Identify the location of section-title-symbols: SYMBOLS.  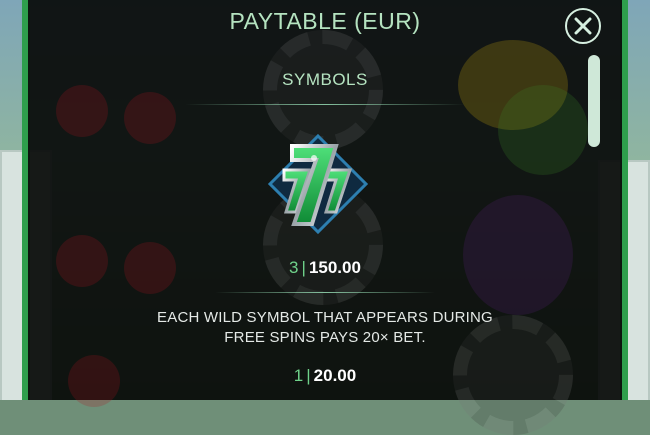
(325, 79).